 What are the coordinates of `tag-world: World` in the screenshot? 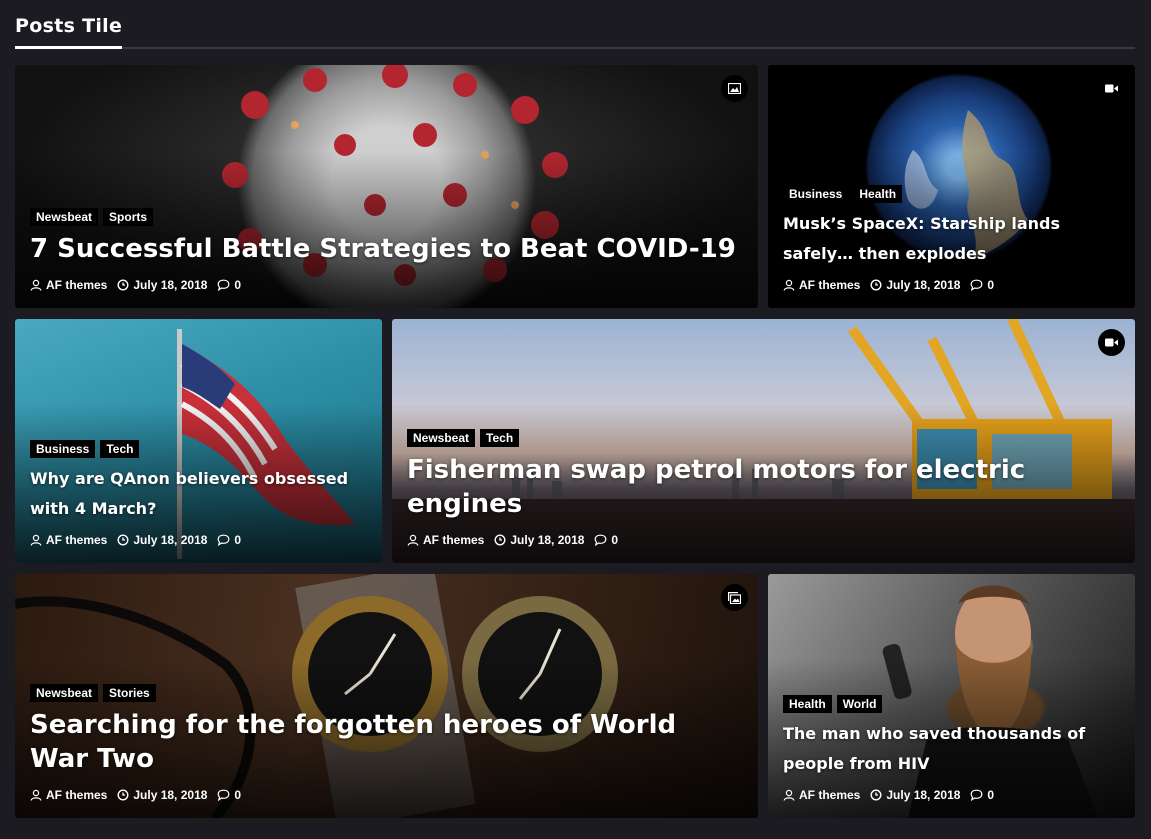 It's located at (859, 704).